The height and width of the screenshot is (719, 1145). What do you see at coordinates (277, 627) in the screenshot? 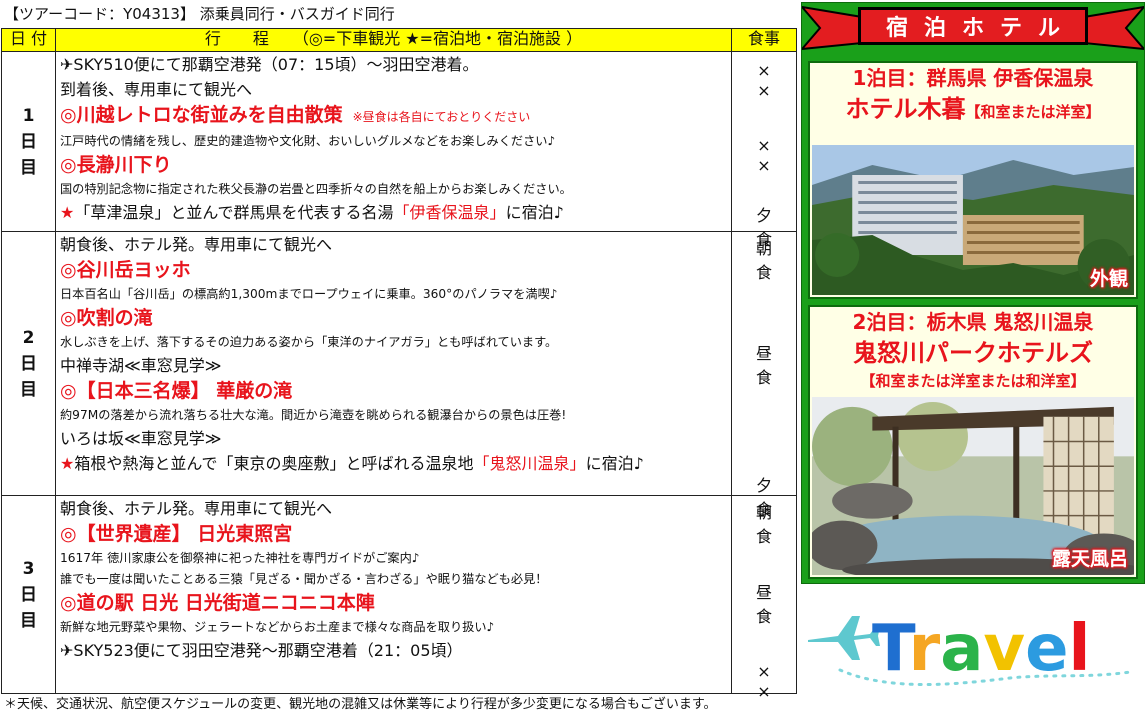
I see `sight-description: 新鮮な地元野菜や果物、ジェラートなどからお土産まで様々な商品を取り扱い♪` at bounding box center [277, 627].